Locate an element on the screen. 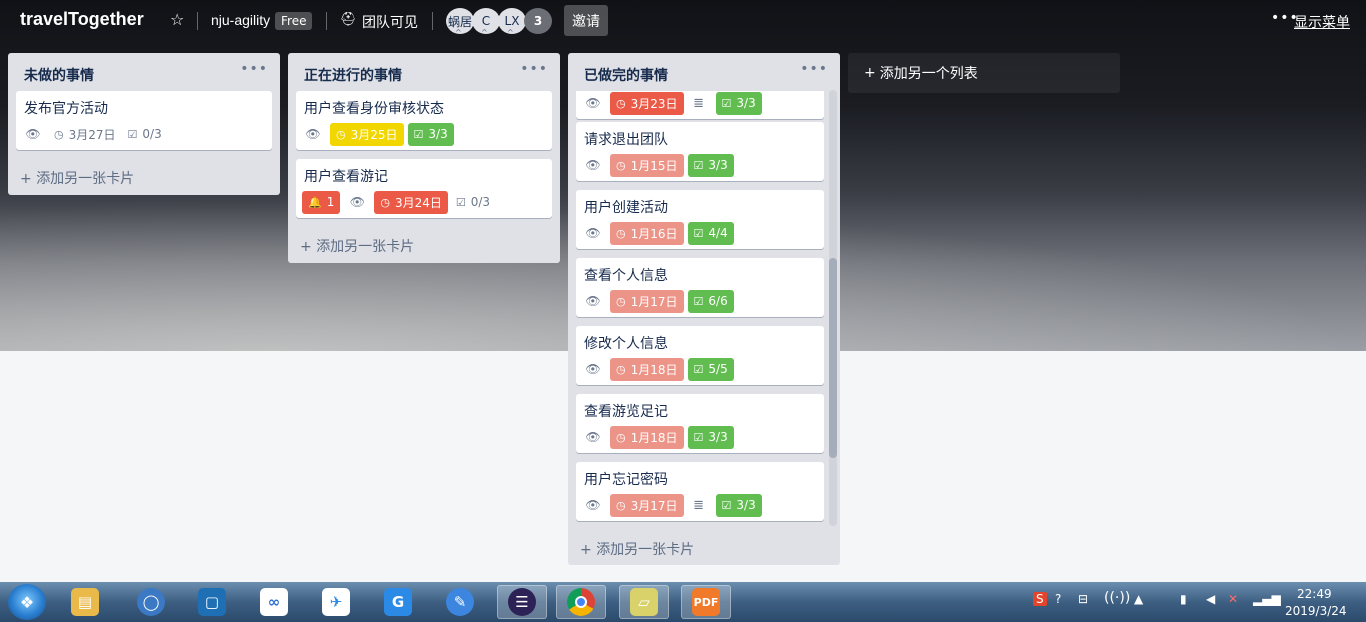 This screenshot has width=1366, height=622. app-2: ▢ is located at coordinates (212, 602).